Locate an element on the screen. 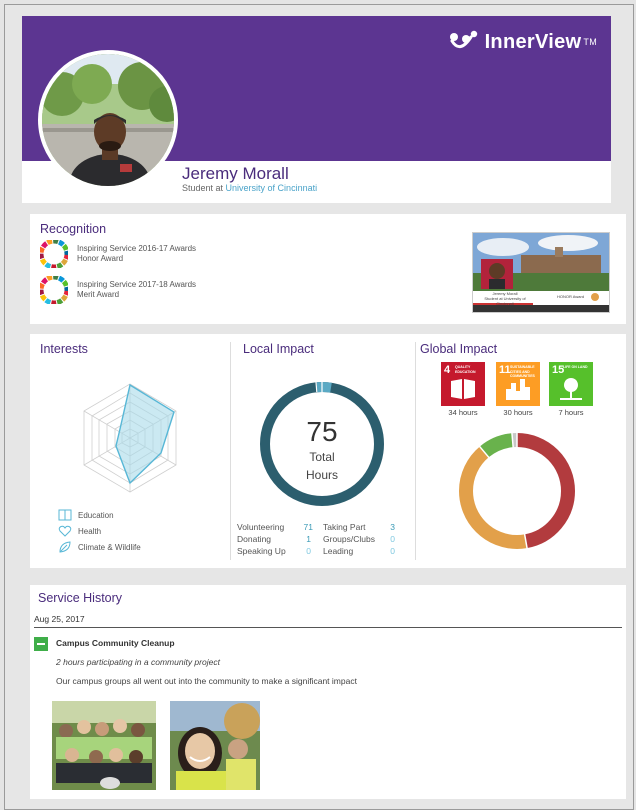  video-badge: HONOR Award is located at coordinates (571, 296).